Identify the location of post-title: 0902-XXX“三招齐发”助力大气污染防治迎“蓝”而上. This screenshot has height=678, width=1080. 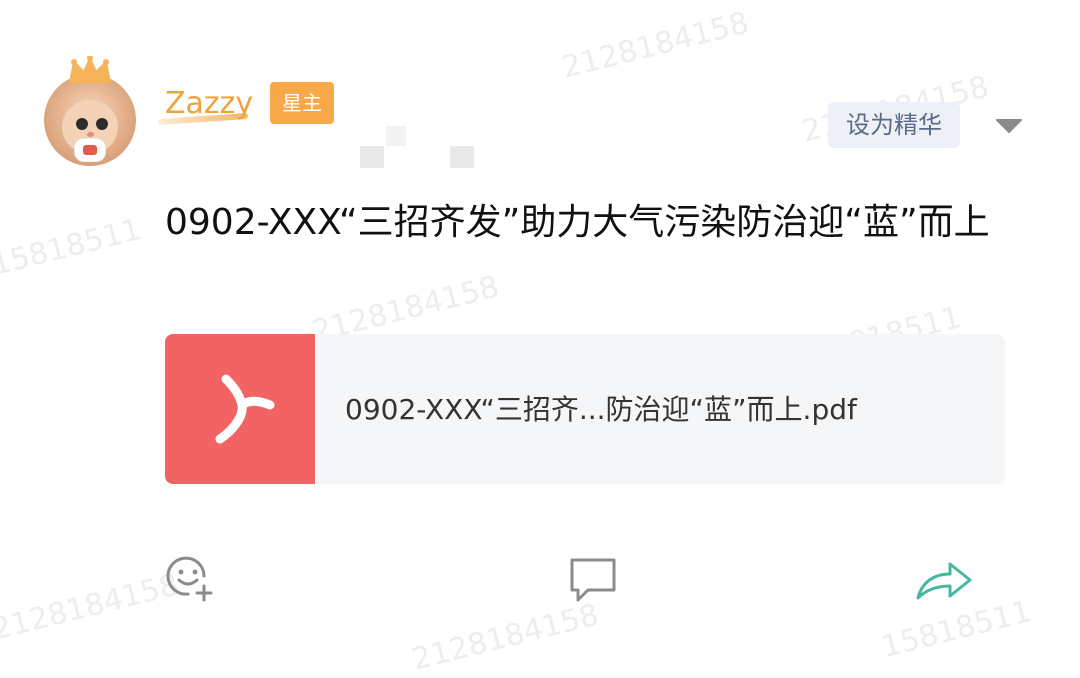
(590, 222).